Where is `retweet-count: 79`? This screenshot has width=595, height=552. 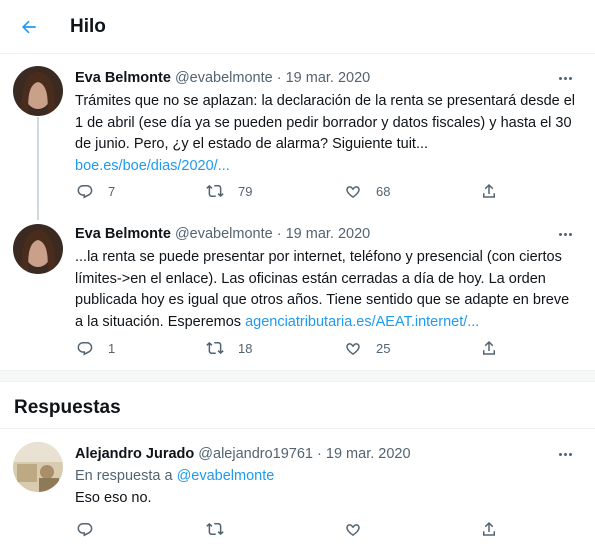 retweet-count: 79 is located at coordinates (245, 191).